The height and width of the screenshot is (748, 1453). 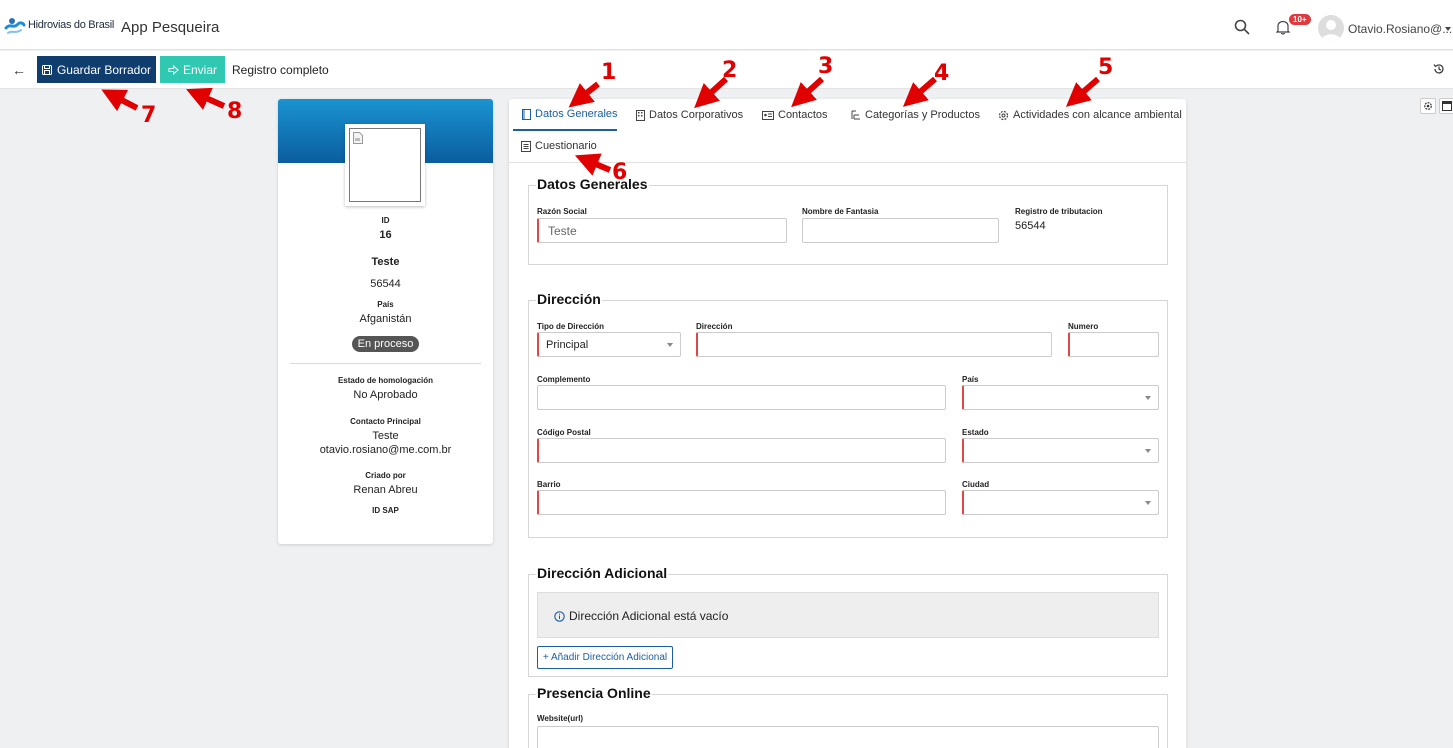 What do you see at coordinates (600, 126) in the screenshot?
I see `annotation-arrows` at bounding box center [600, 126].